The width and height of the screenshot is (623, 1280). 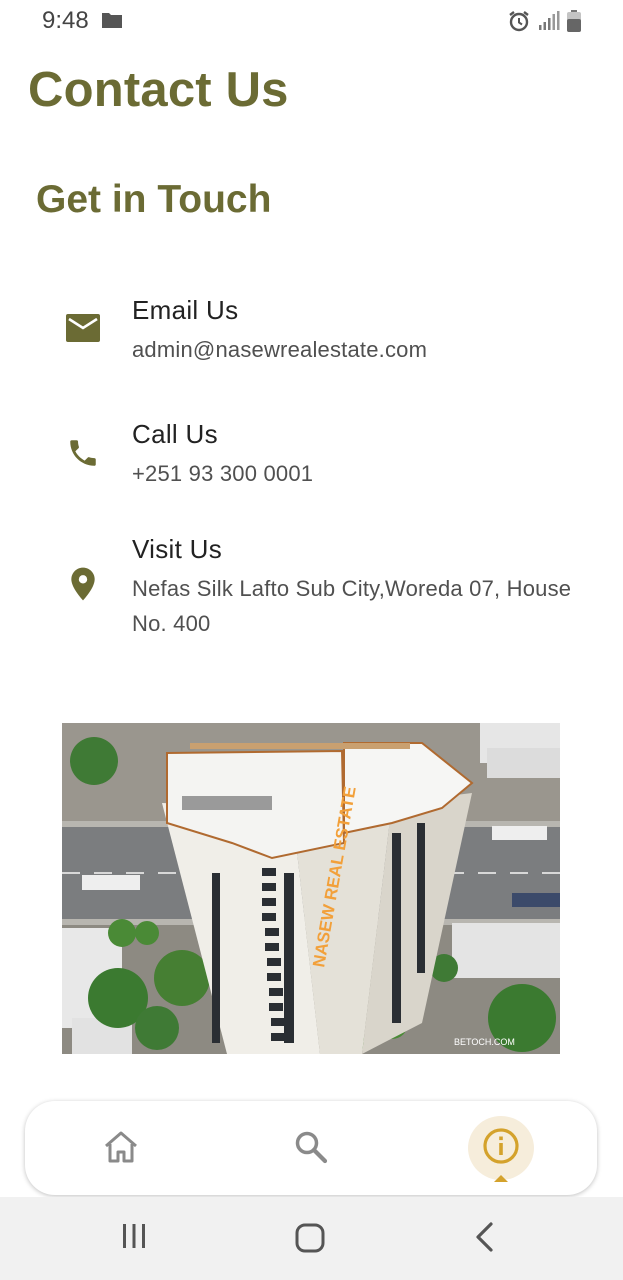 What do you see at coordinates (158, 90) in the screenshot?
I see `page-title: Contact Us` at bounding box center [158, 90].